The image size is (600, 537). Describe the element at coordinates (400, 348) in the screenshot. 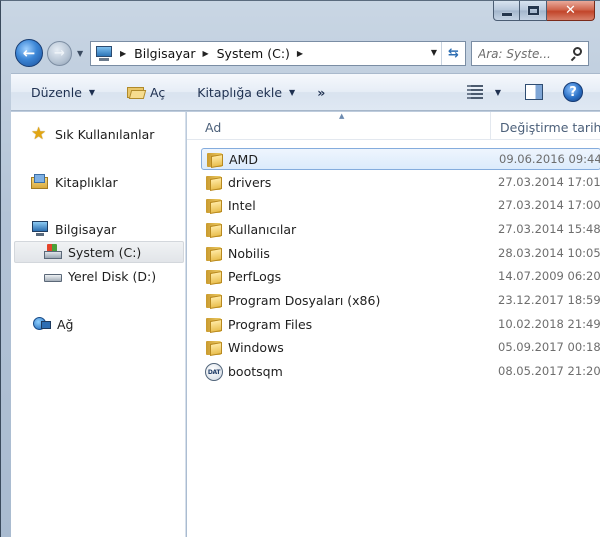

I see `file-row-windows: Windows 05.09.2017 00:18` at that location.